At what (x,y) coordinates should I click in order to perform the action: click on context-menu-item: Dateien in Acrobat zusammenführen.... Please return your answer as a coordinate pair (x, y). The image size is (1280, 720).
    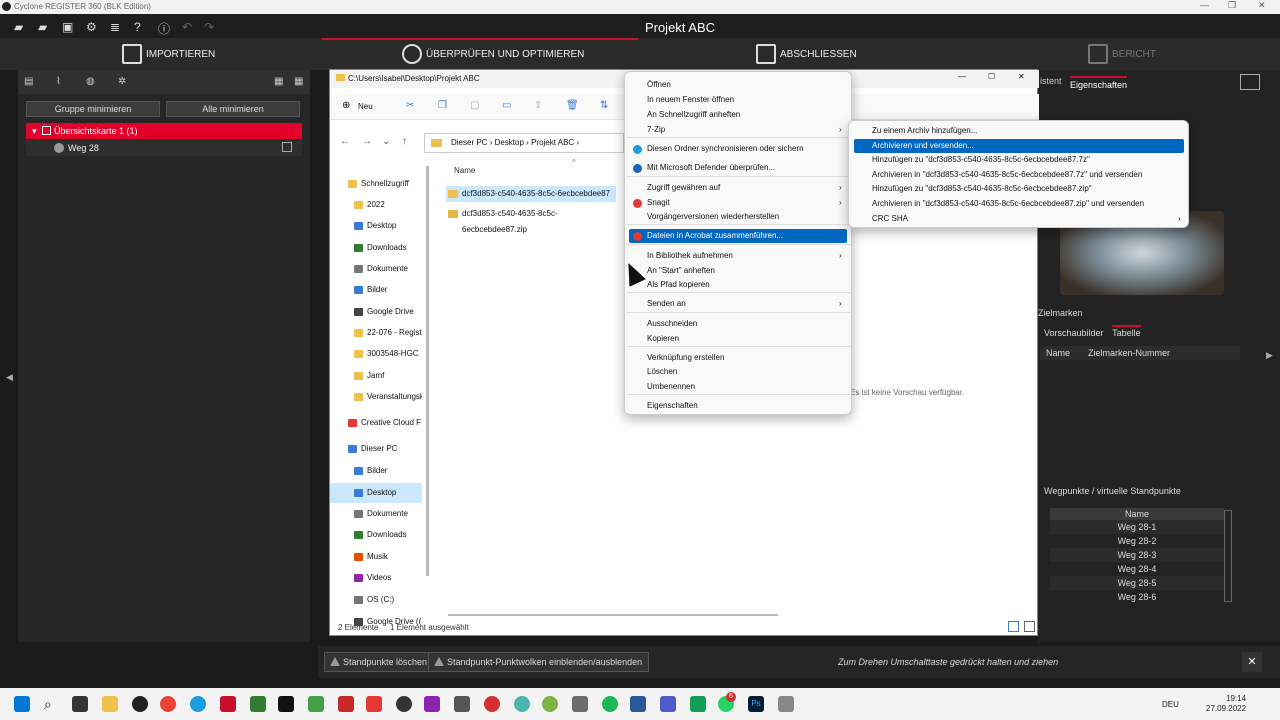
    Looking at the image, I should click on (738, 236).